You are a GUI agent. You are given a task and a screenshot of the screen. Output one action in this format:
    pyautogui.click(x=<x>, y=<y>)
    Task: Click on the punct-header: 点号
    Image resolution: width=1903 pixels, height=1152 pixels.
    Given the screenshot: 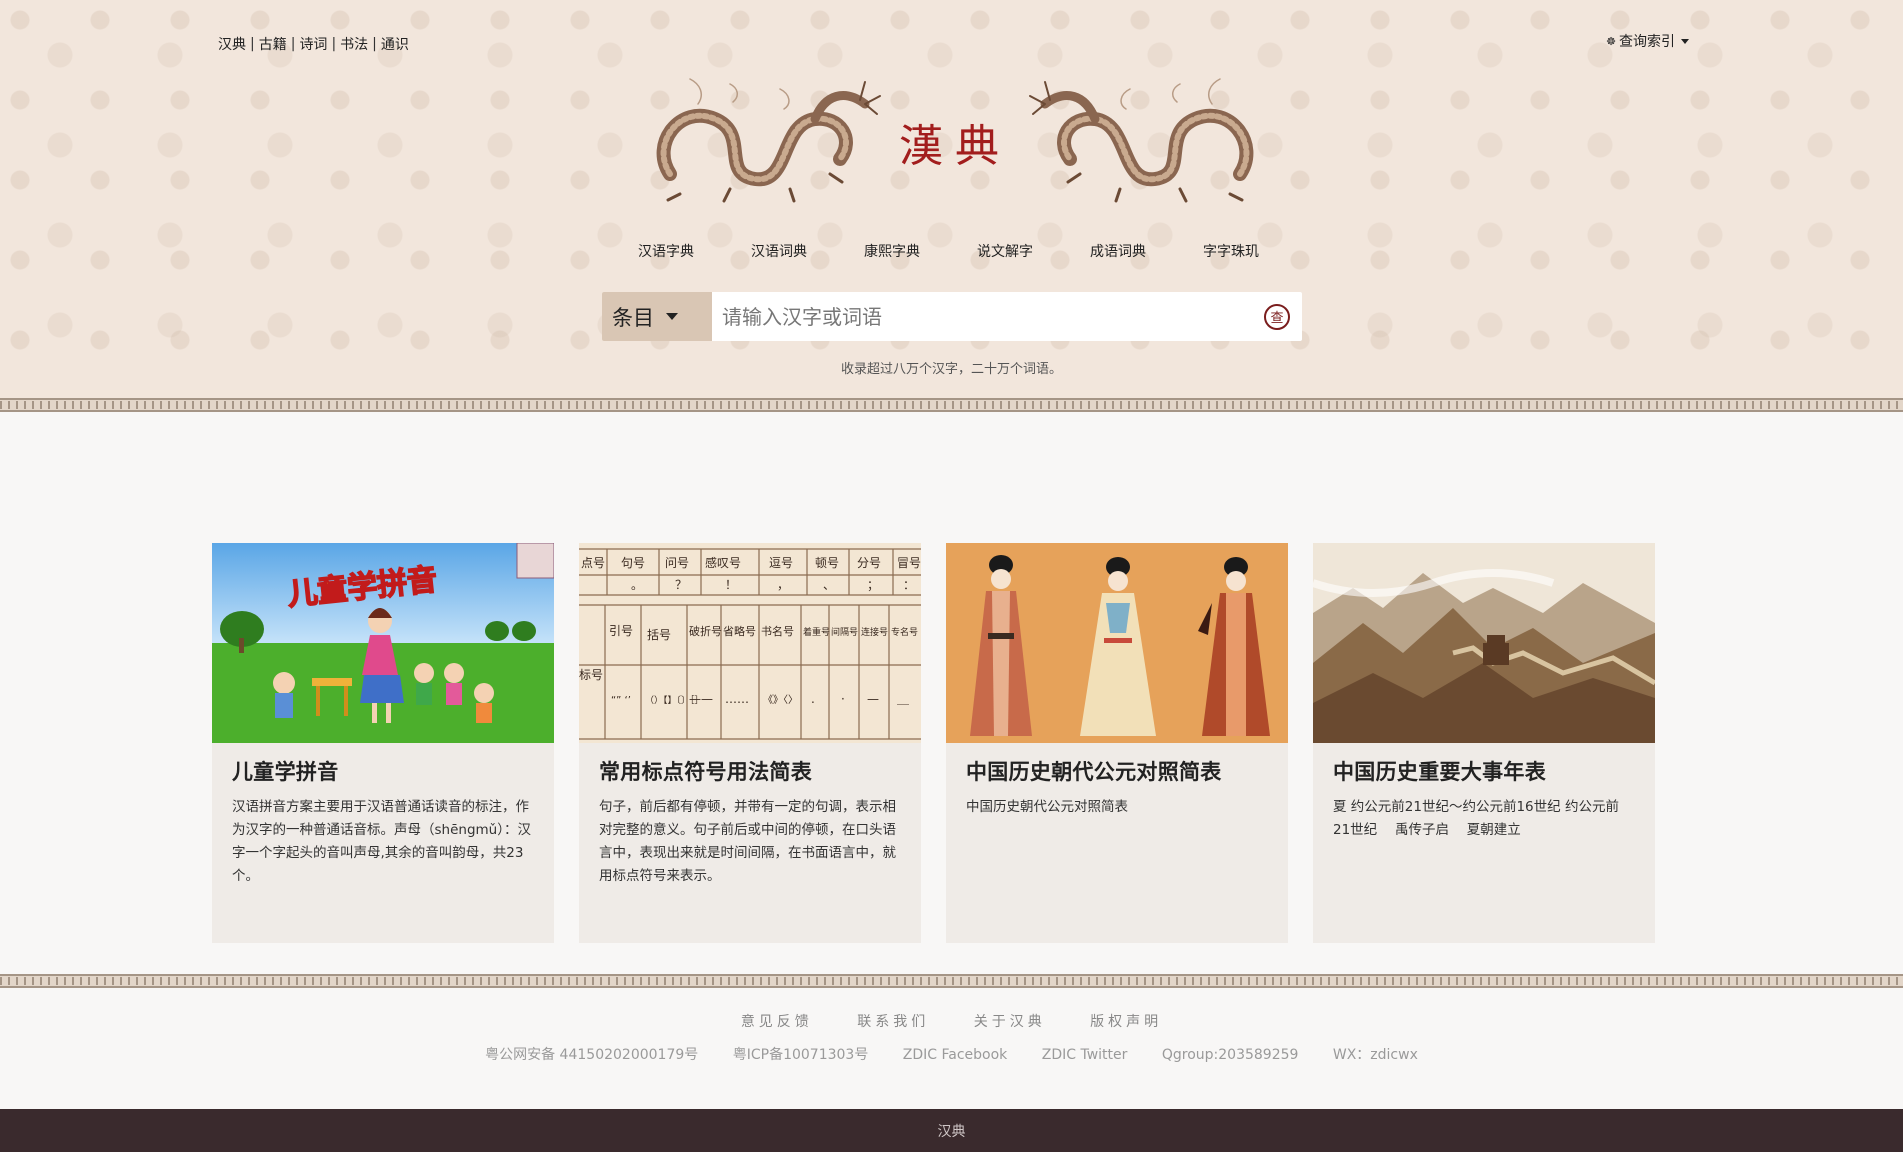 What is the action you would take?
    pyautogui.click(x=593, y=563)
    